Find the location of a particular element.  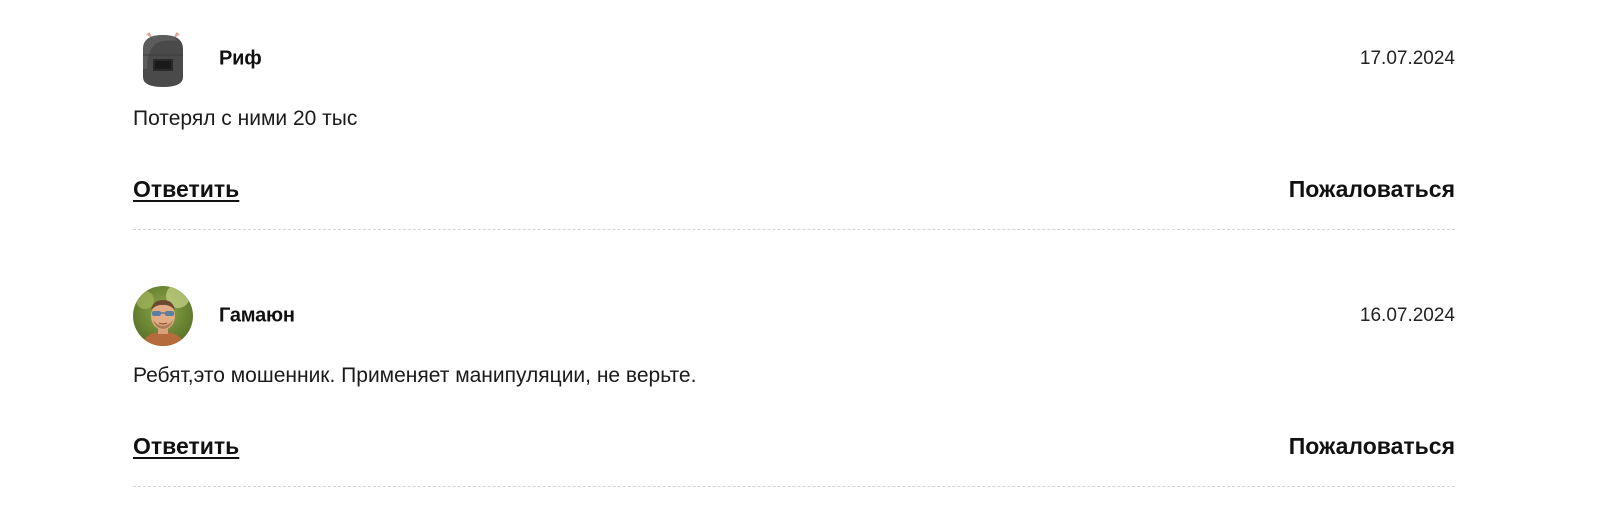

comment-date: 17.07.2024 is located at coordinates (1407, 58).